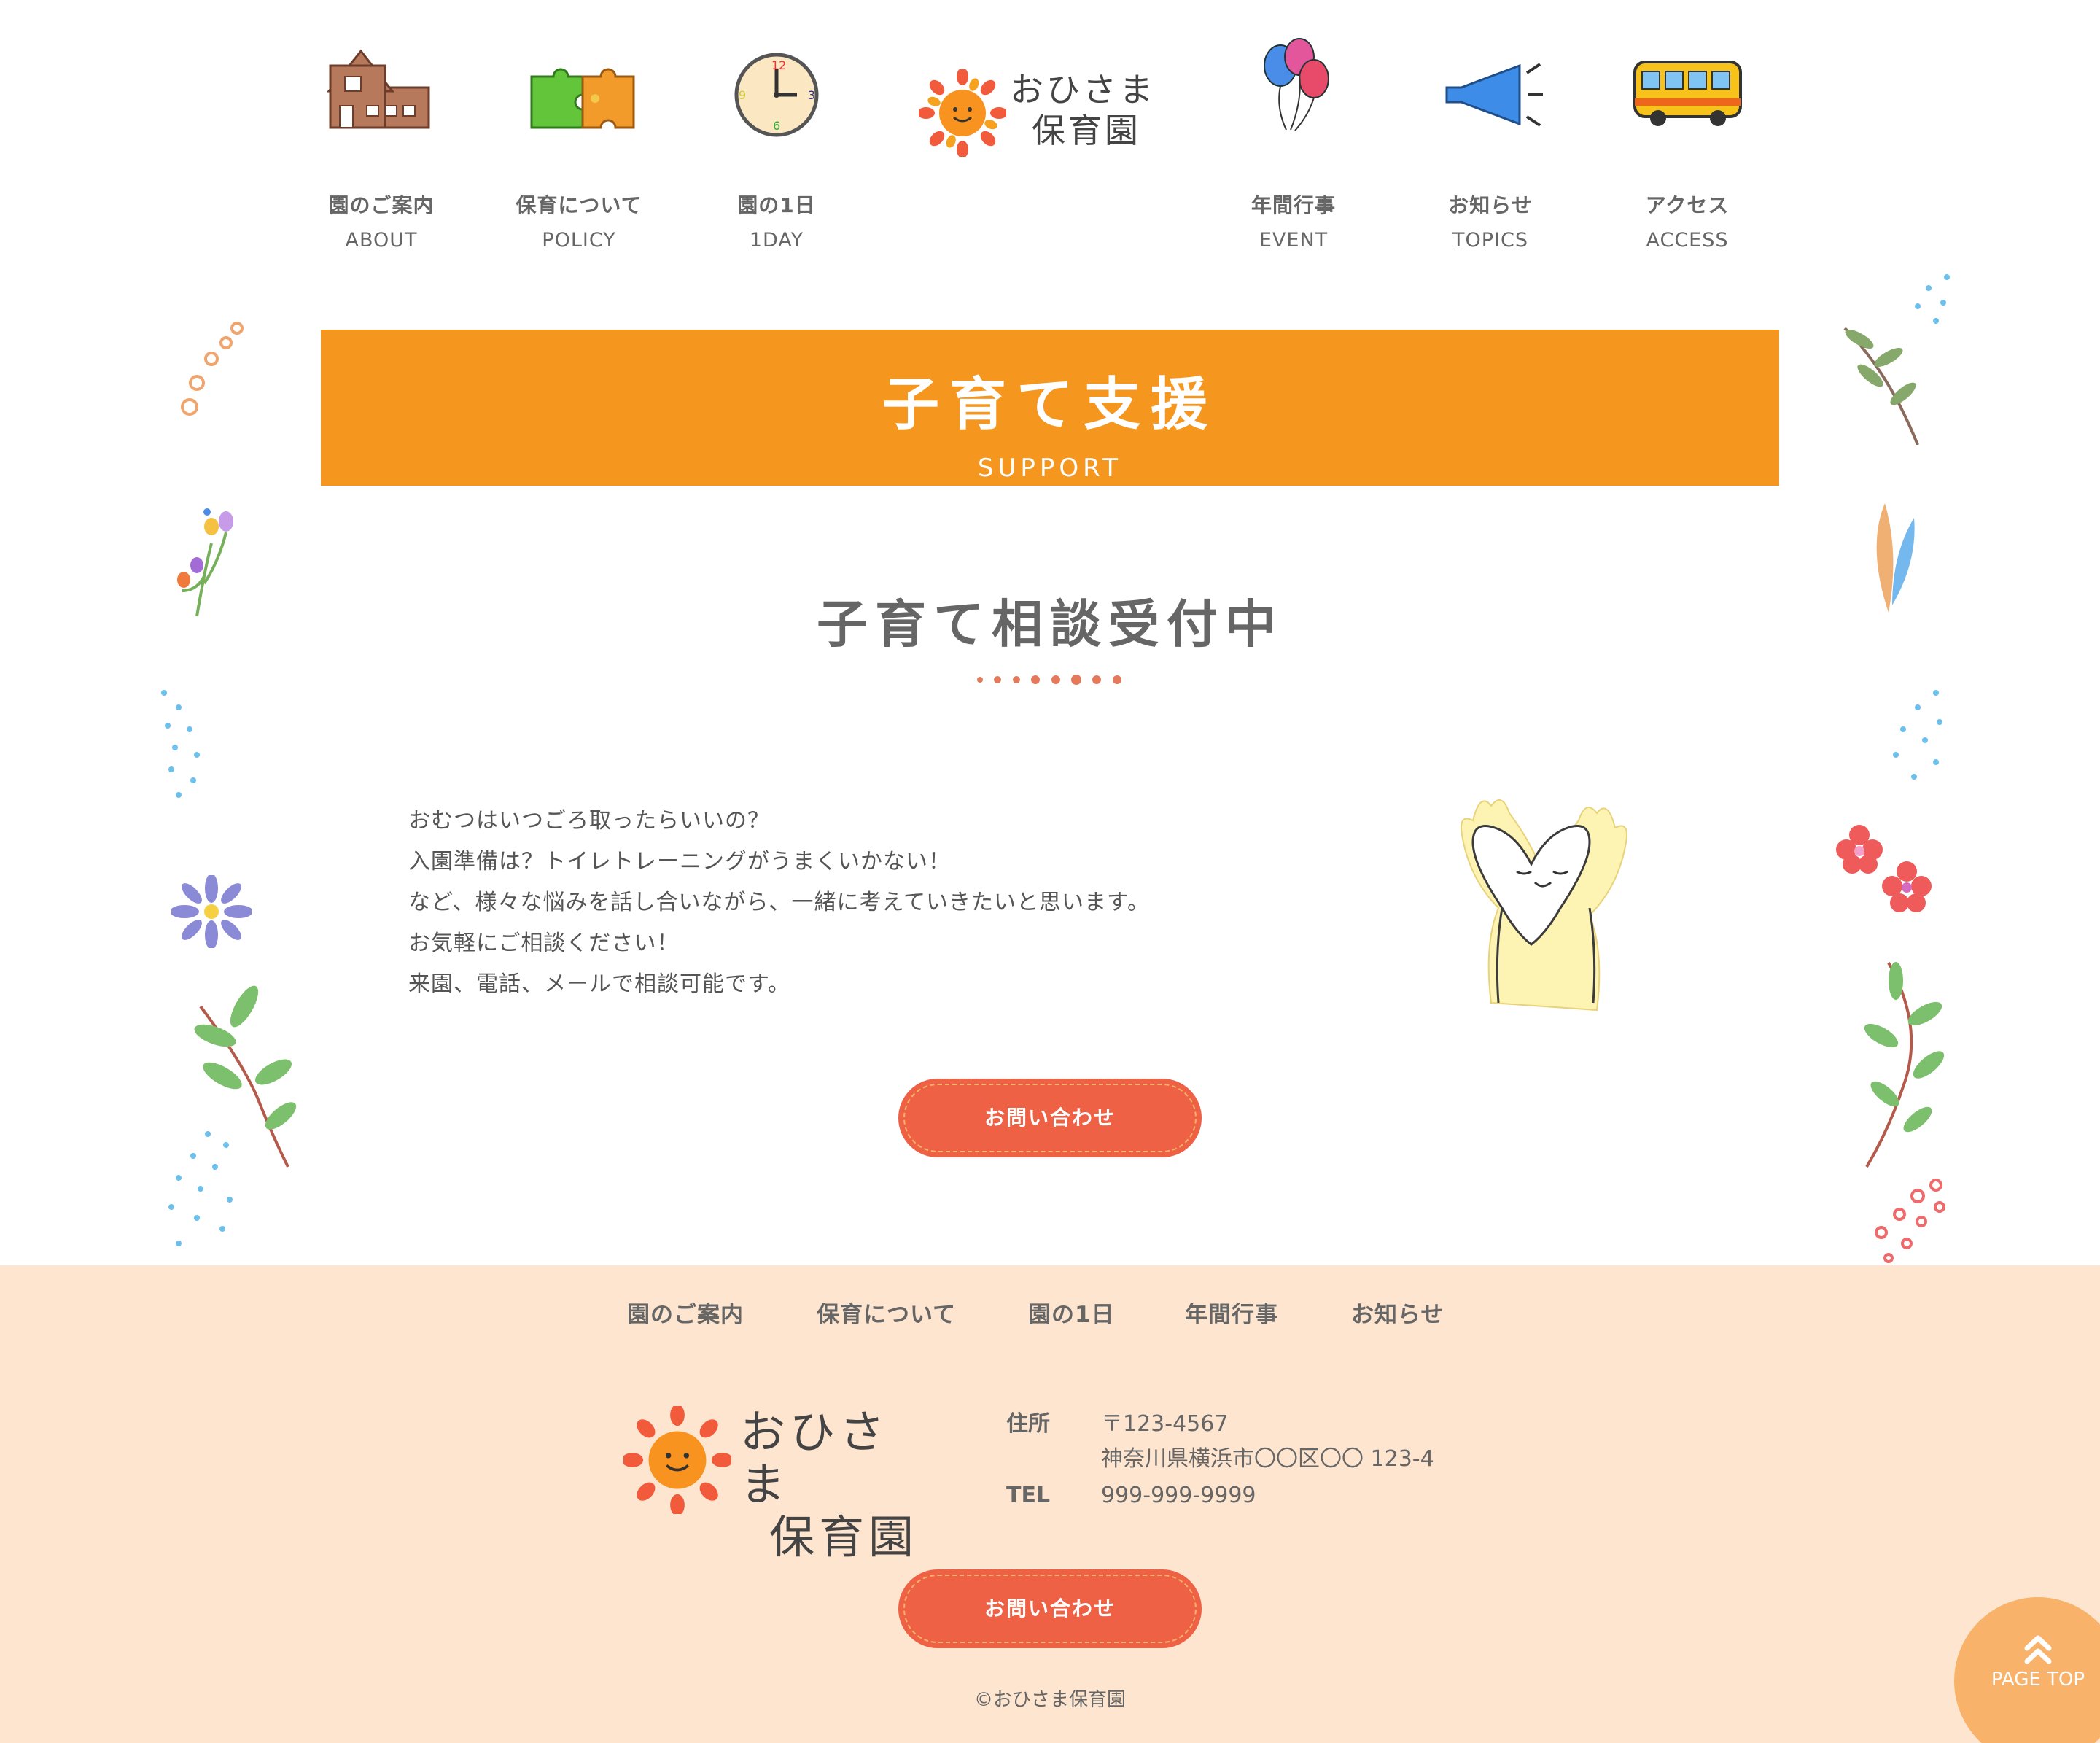 The image size is (2100, 1743). I want to click on svg-text: 9, so click(742, 95).